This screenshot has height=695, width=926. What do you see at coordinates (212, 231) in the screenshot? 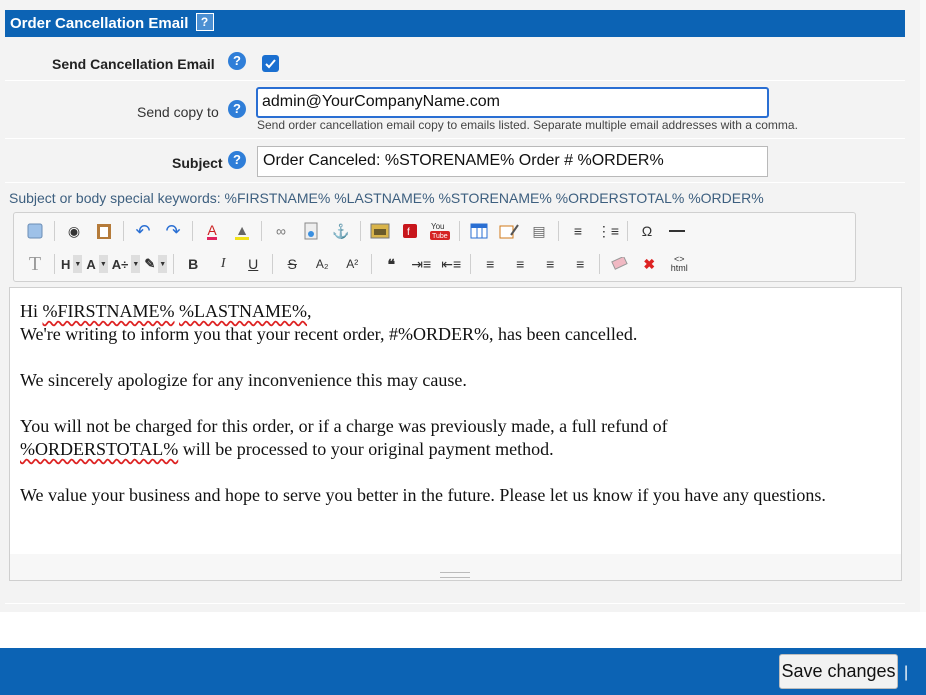
I see `text-color-icon: A` at bounding box center [212, 231].